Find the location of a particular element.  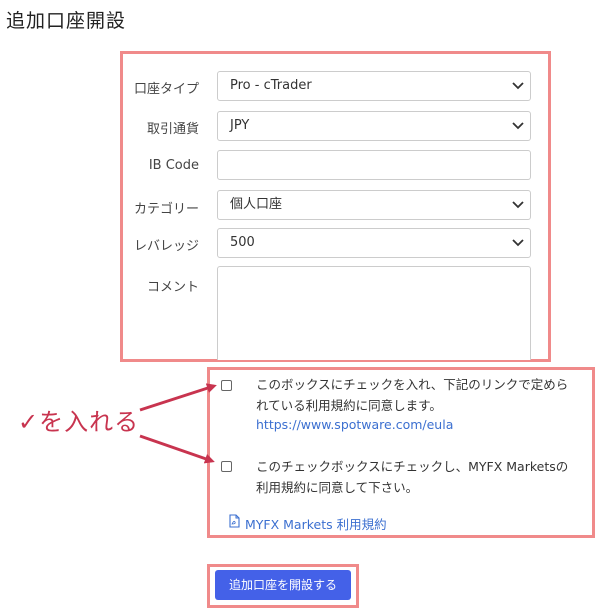

arrow-to-eula-checkbox is located at coordinates (178, 397).